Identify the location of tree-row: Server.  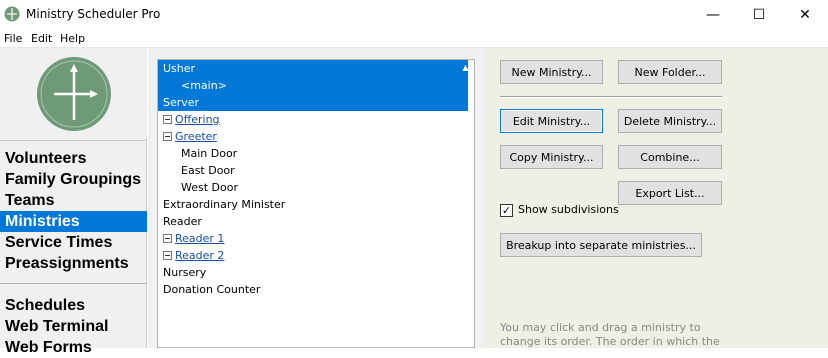
(313, 102).